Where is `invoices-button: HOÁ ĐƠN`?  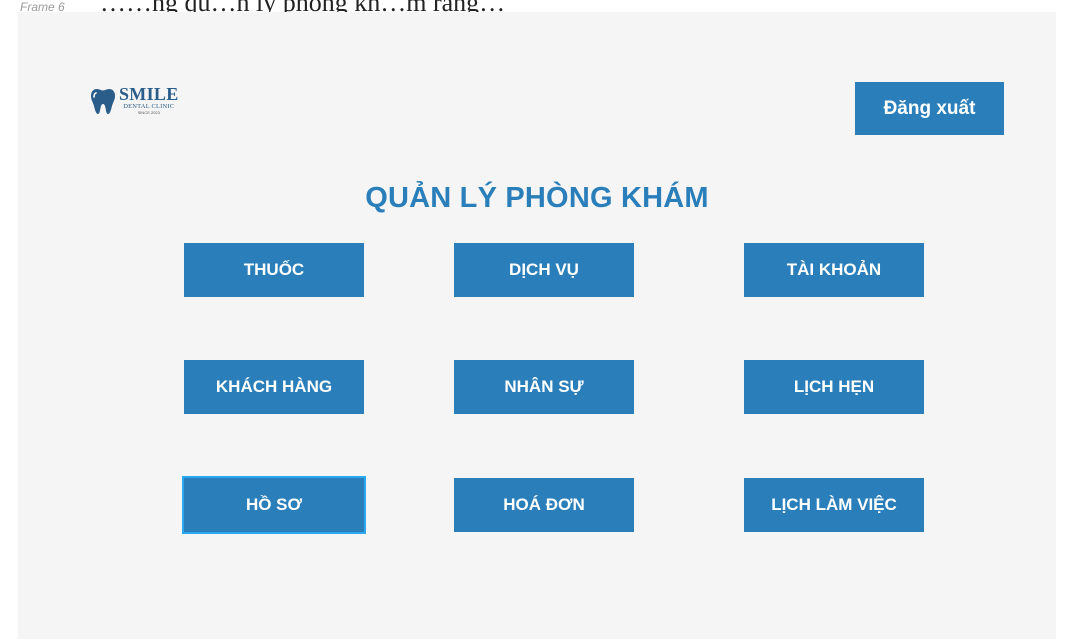
invoices-button: HOÁ ĐƠN is located at coordinates (544, 505).